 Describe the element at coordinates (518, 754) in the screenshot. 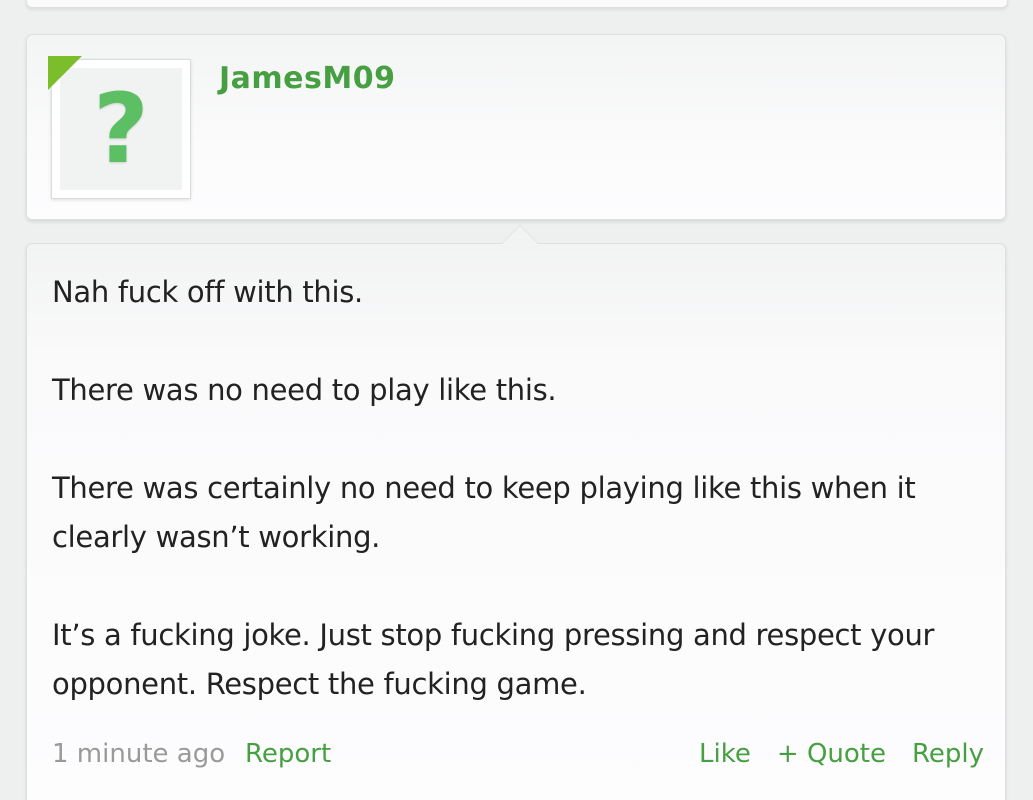

I see `post-footer: 1 minute ago Report Like + Quote Reply` at that location.